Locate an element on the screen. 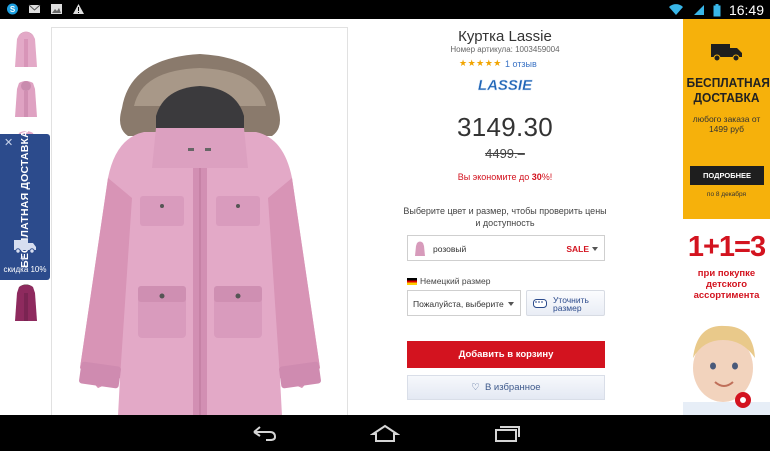  sale-badge: SALE is located at coordinates (577, 249).